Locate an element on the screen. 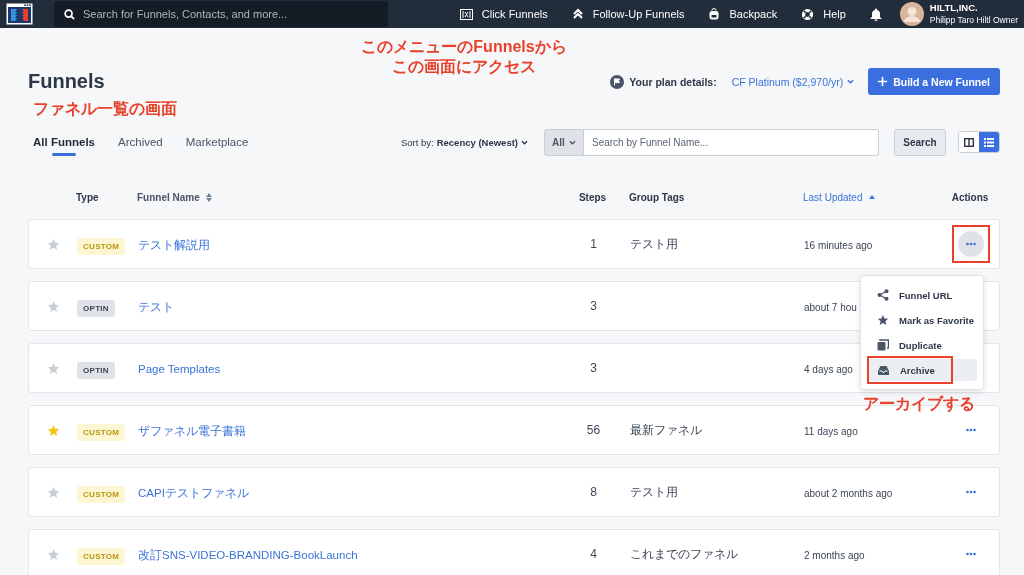  funnel-name-link: 改訂SNS-VIDEO-BRANDING-BookLaunch is located at coordinates (248, 555).